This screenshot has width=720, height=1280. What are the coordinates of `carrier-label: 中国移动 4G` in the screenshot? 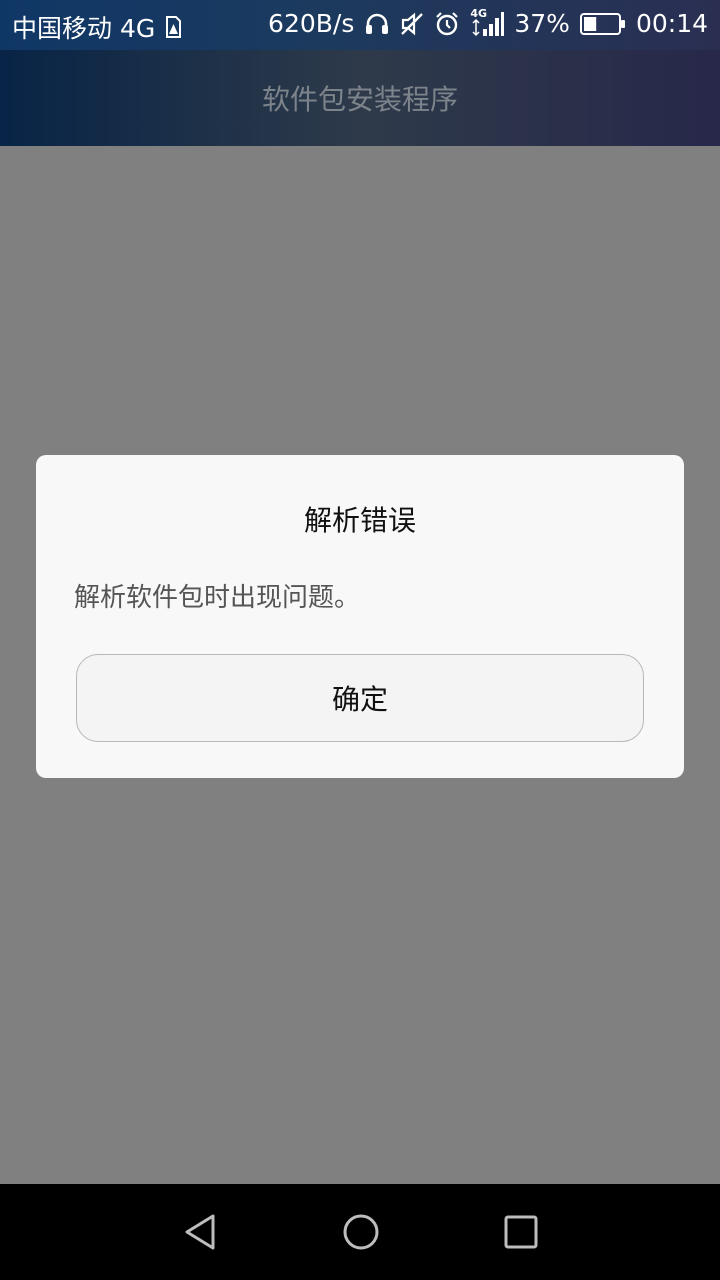 It's located at (84, 28).